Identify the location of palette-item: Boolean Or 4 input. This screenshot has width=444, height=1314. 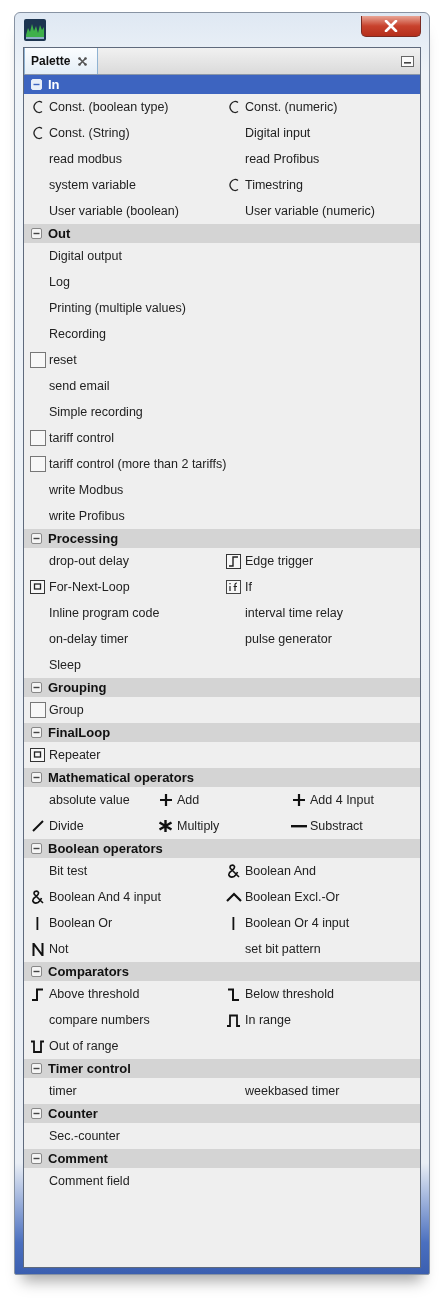
(320, 923).